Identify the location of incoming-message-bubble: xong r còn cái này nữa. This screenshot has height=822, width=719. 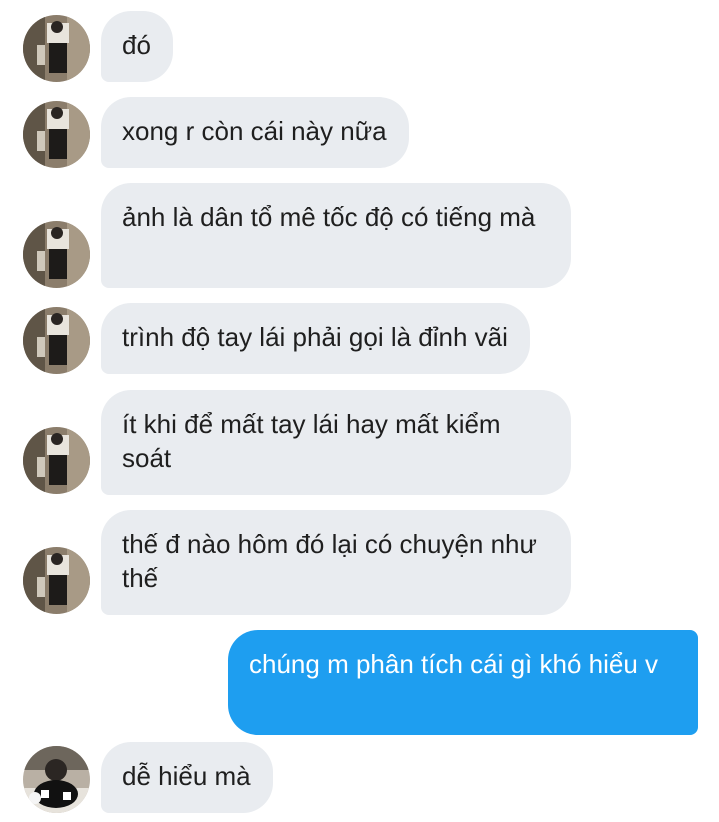
(255, 132).